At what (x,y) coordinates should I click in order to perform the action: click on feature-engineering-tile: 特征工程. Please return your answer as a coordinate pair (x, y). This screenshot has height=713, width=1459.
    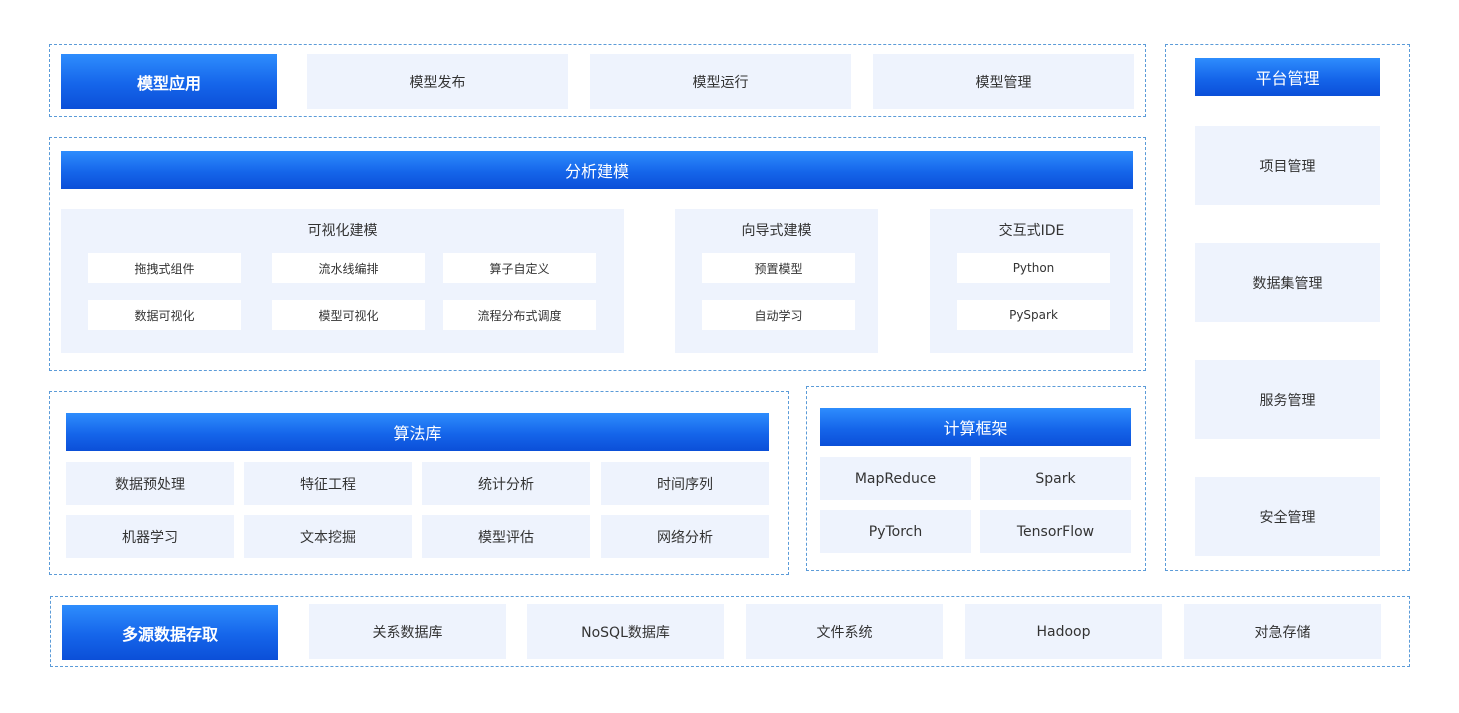
    Looking at the image, I should click on (328, 483).